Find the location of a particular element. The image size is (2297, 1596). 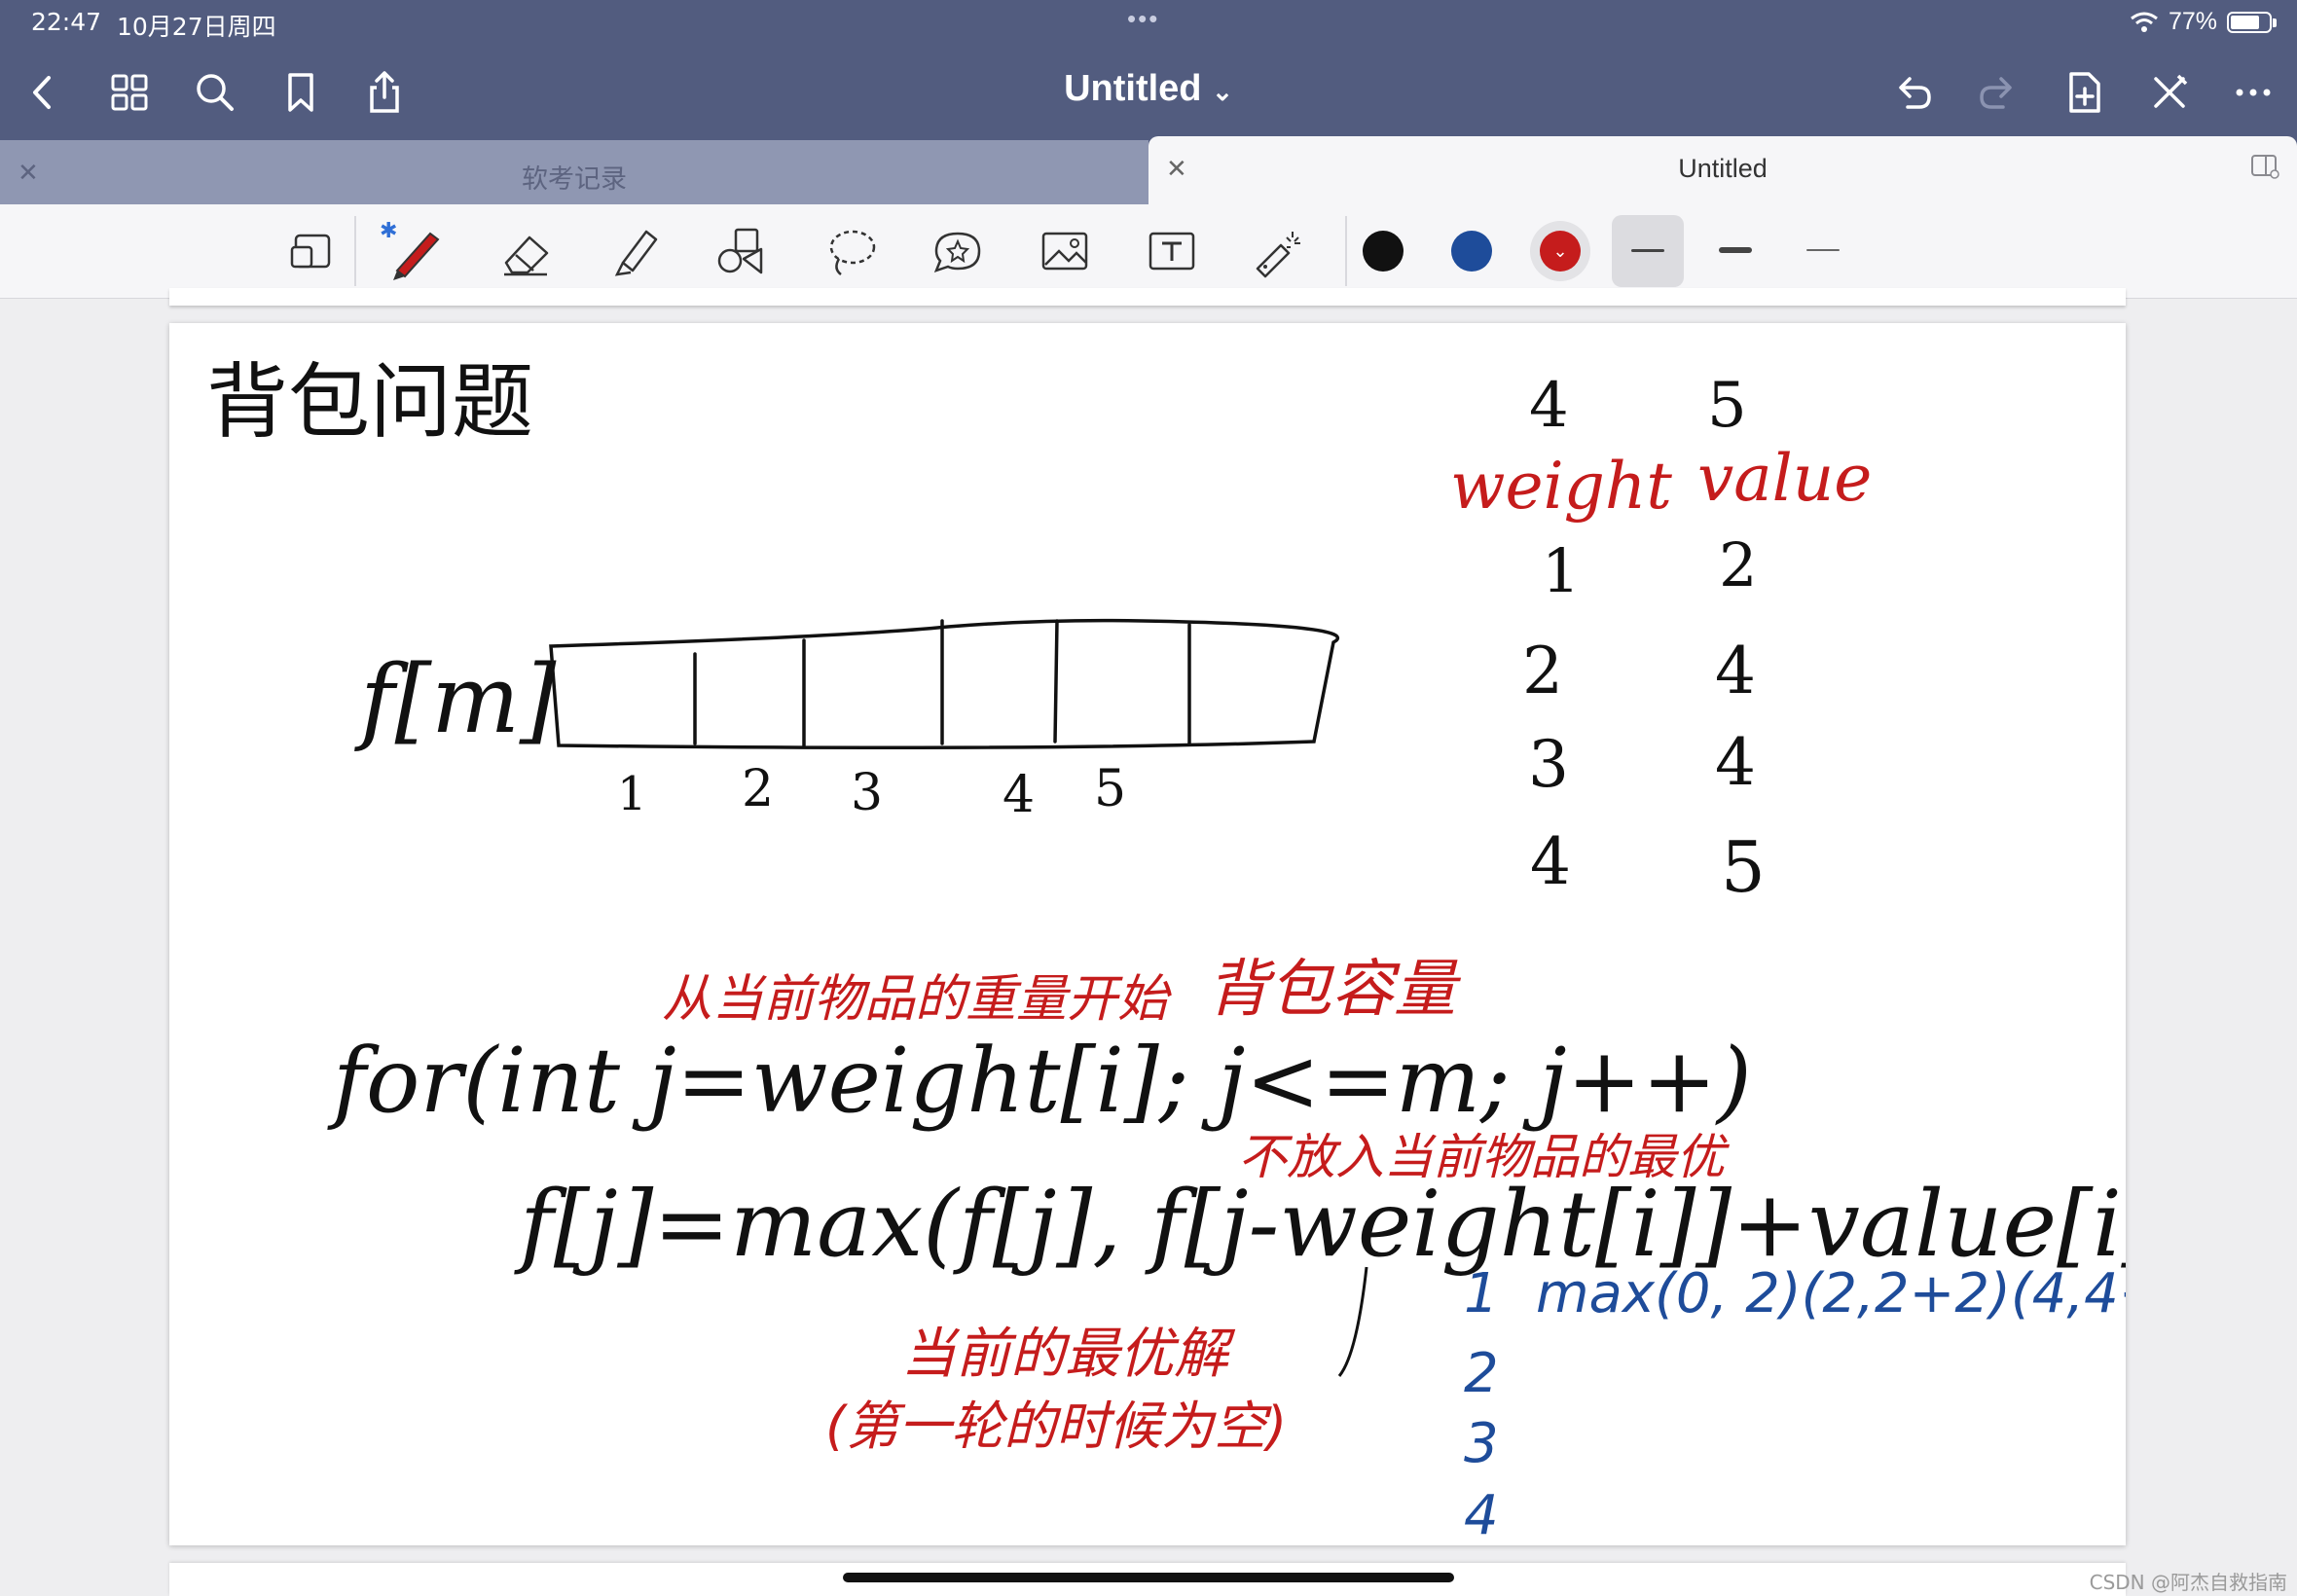

trace-line: max(0, 2)(2,2+2)(4,4+2) is located at coordinates (1831, 1294).